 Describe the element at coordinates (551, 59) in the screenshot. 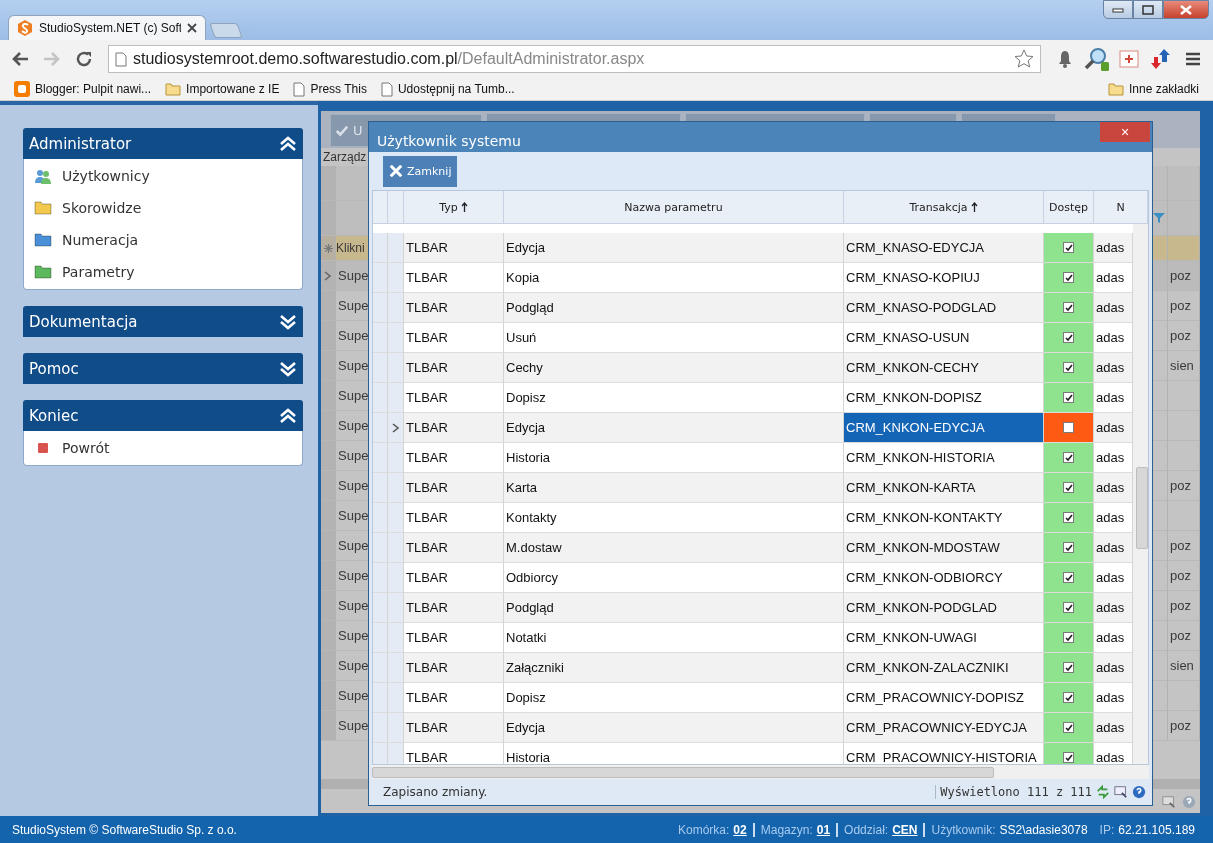

I see `url-path: /DefaultAdministrator.aspx` at that location.